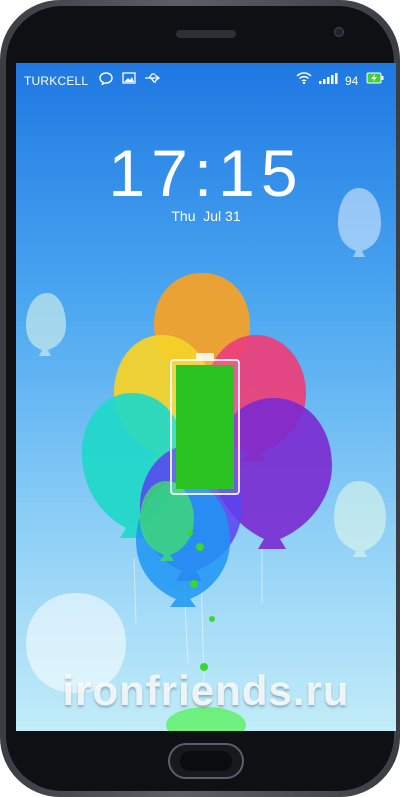 The image size is (400, 797). Describe the element at coordinates (206, 690) in the screenshot. I see `watermark-text: ironfriends.ru` at that location.